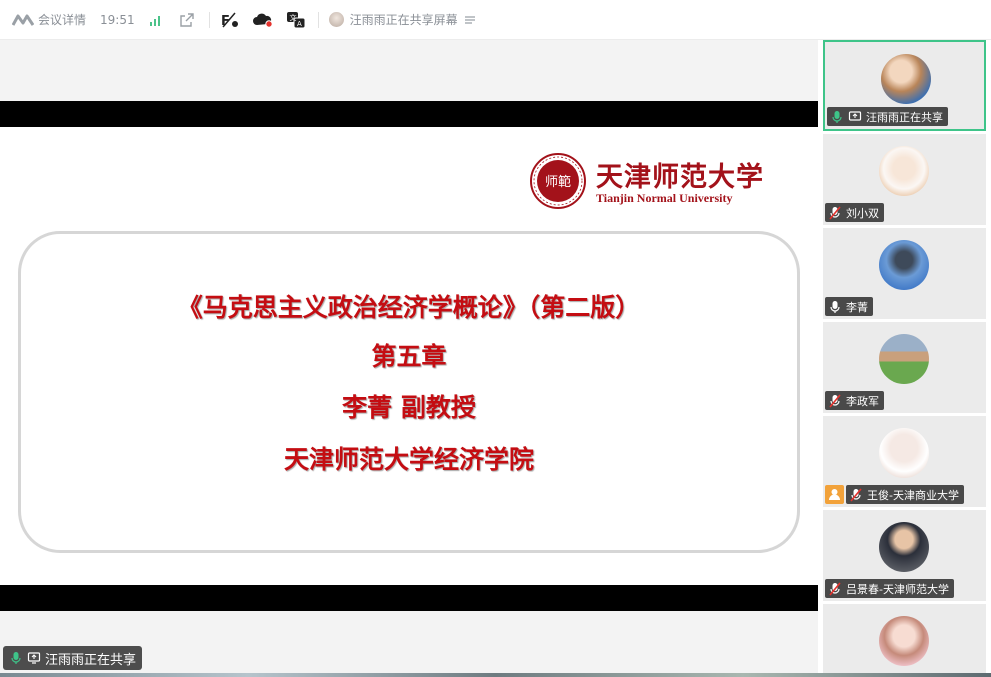 The width and height of the screenshot is (991, 677). I want to click on participant-name-tag: 刘小双, so click(854, 212).